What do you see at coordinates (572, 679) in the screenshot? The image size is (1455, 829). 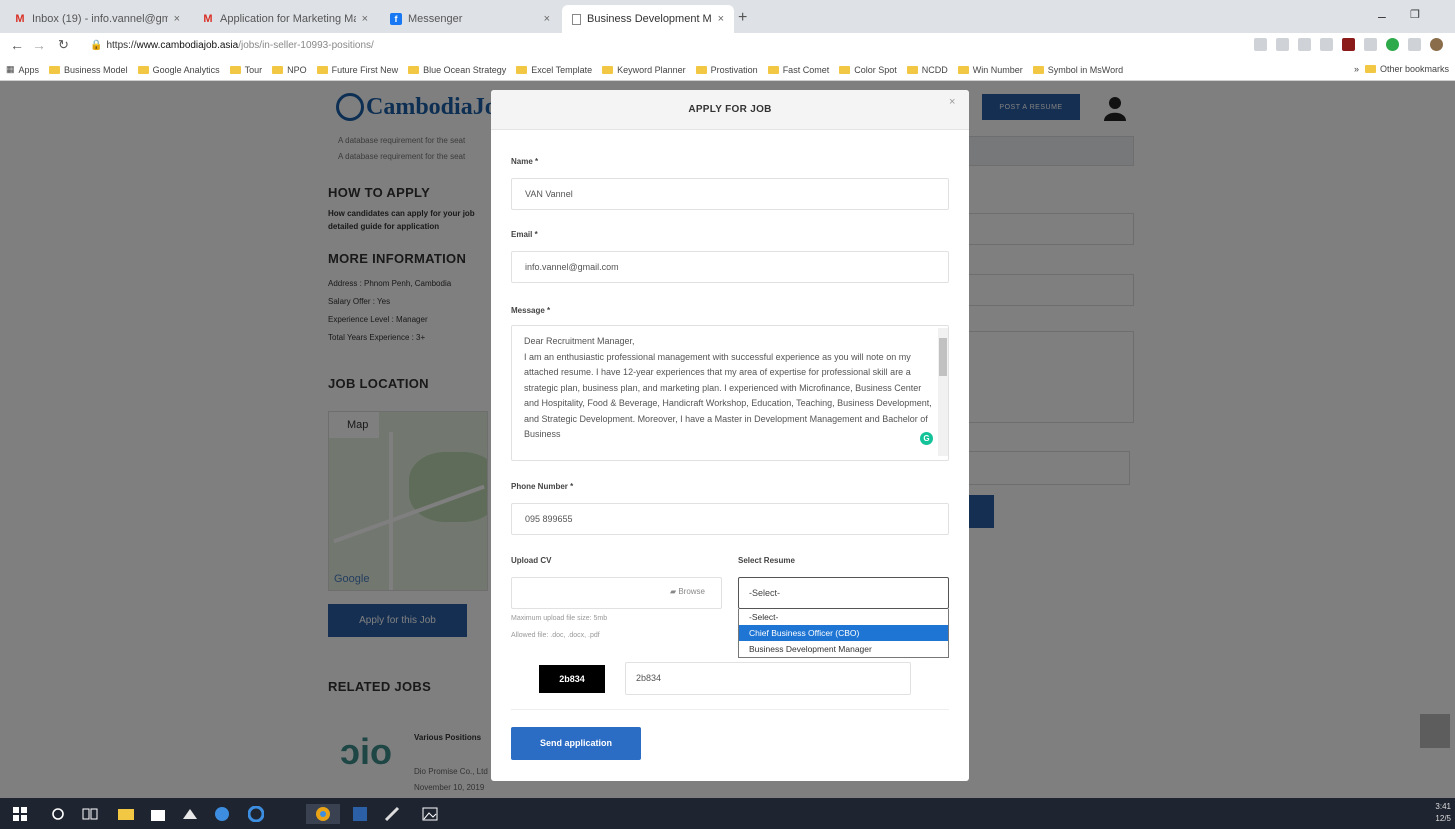 I see `captcha-image: 2b834` at bounding box center [572, 679].